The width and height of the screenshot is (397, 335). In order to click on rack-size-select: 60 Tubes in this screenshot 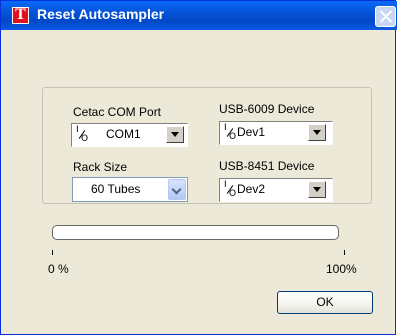, I will do `click(130, 189)`.